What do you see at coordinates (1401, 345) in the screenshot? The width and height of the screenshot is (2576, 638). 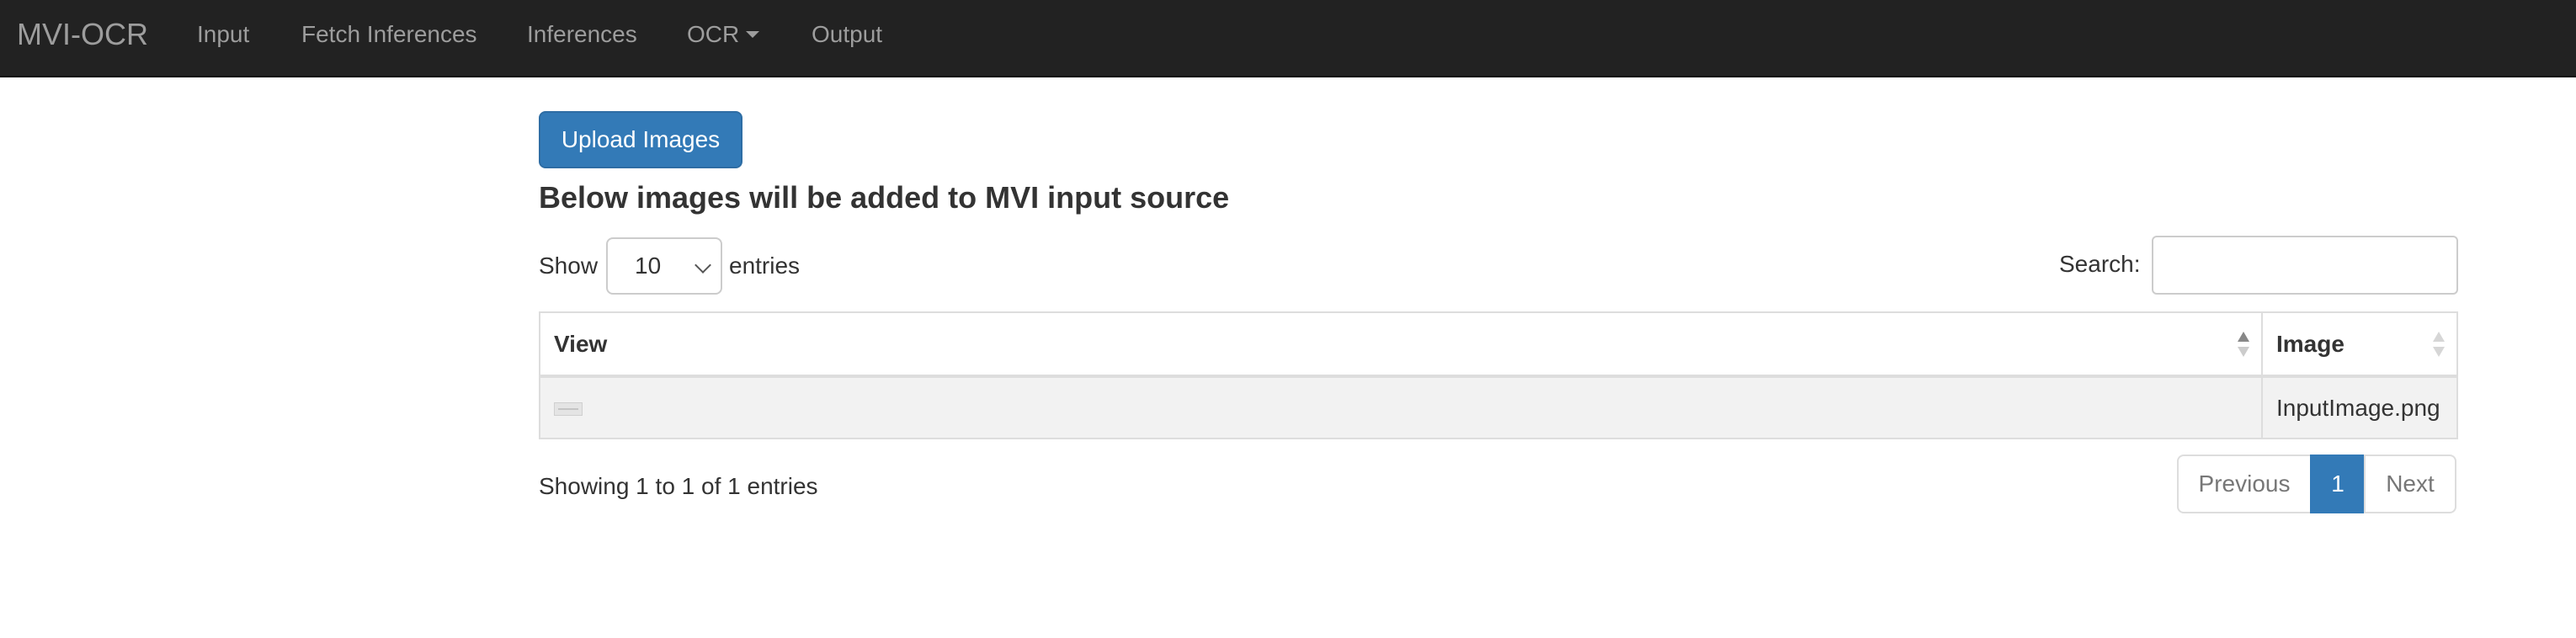 I see `column-header-view: View` at bounding box center [1401, 345].